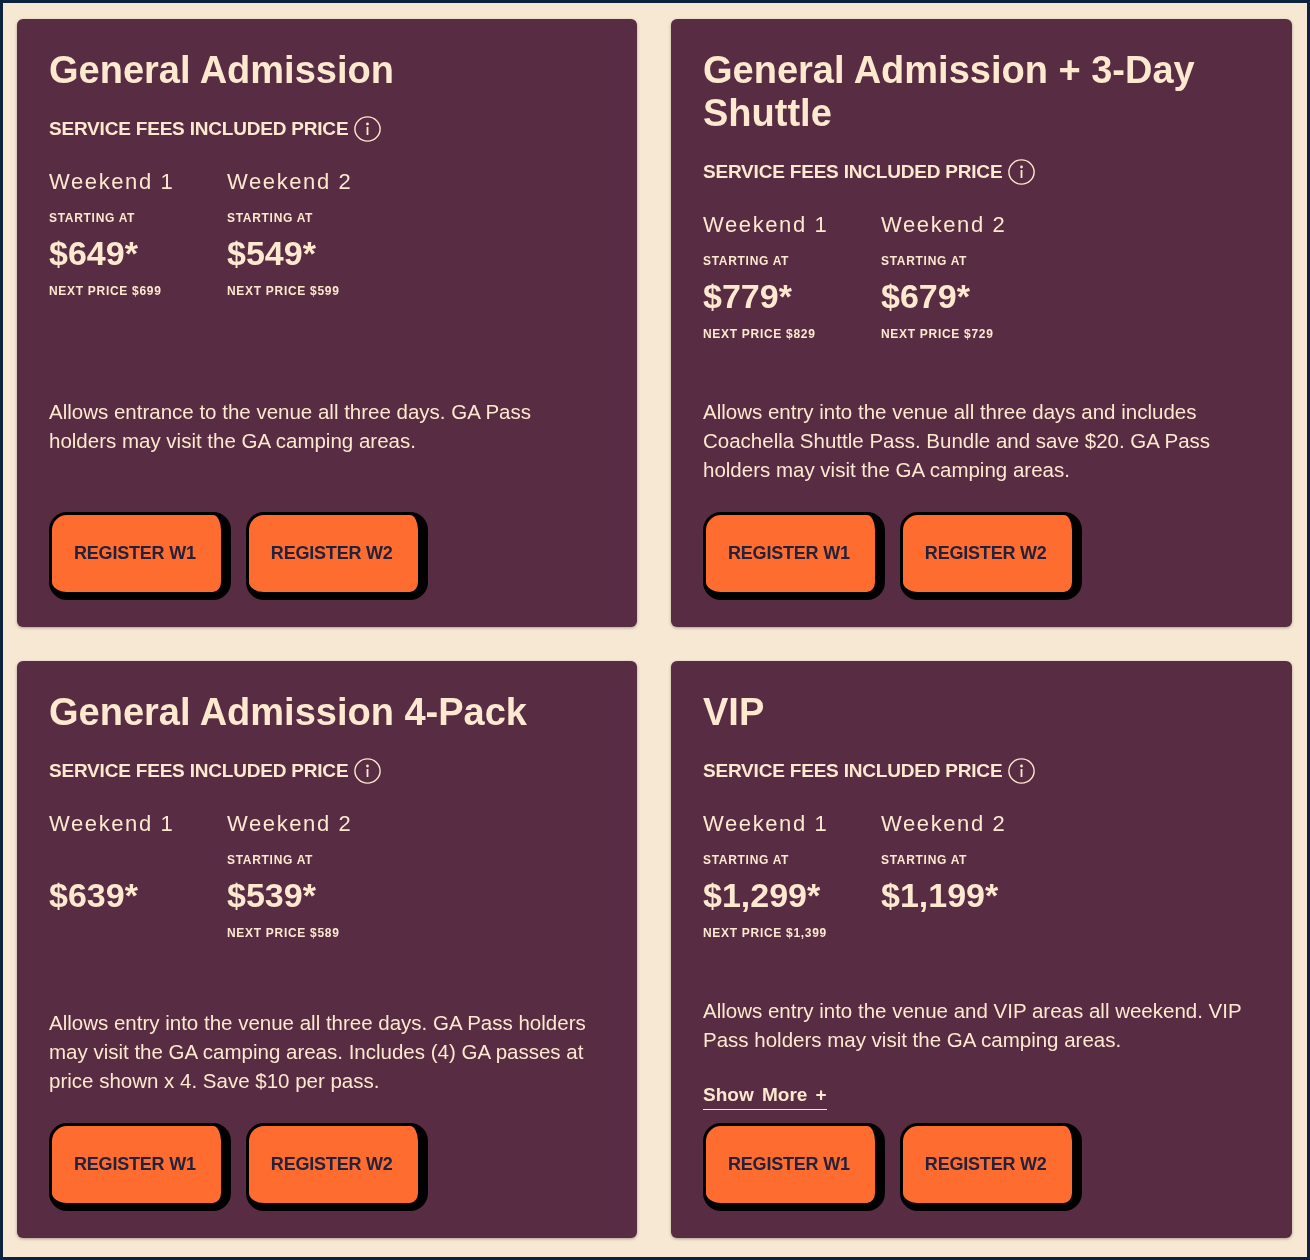 The width and height of the screenshot is (1310, 1260). I want to click on next-price: NEXT PRICE $729, so click(937, 334).